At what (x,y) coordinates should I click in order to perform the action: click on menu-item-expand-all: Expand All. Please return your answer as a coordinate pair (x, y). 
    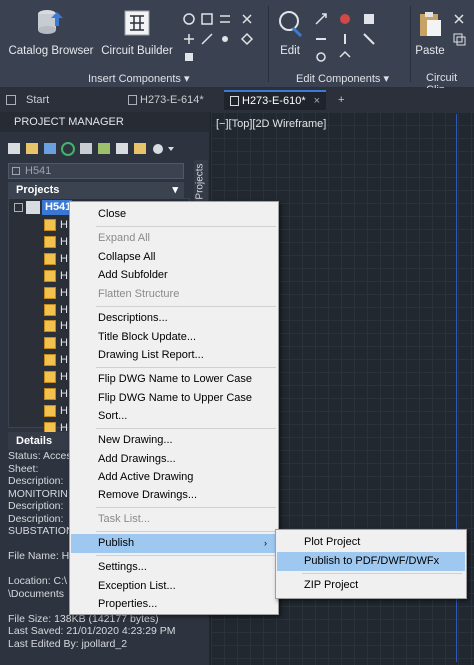
    Looking at the image, I should click on (174, 238).